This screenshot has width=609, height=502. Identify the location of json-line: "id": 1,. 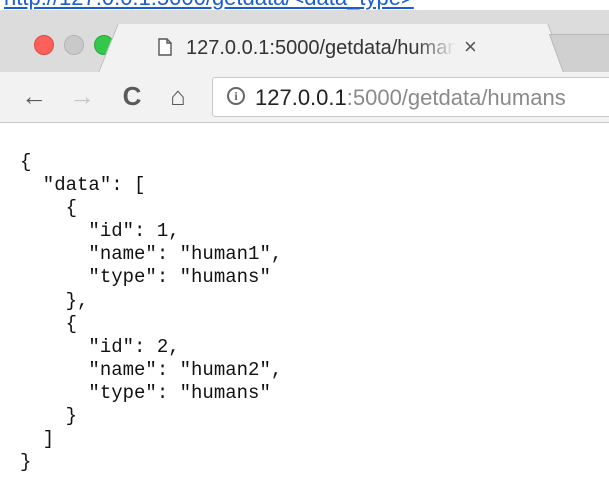
(100, 231).